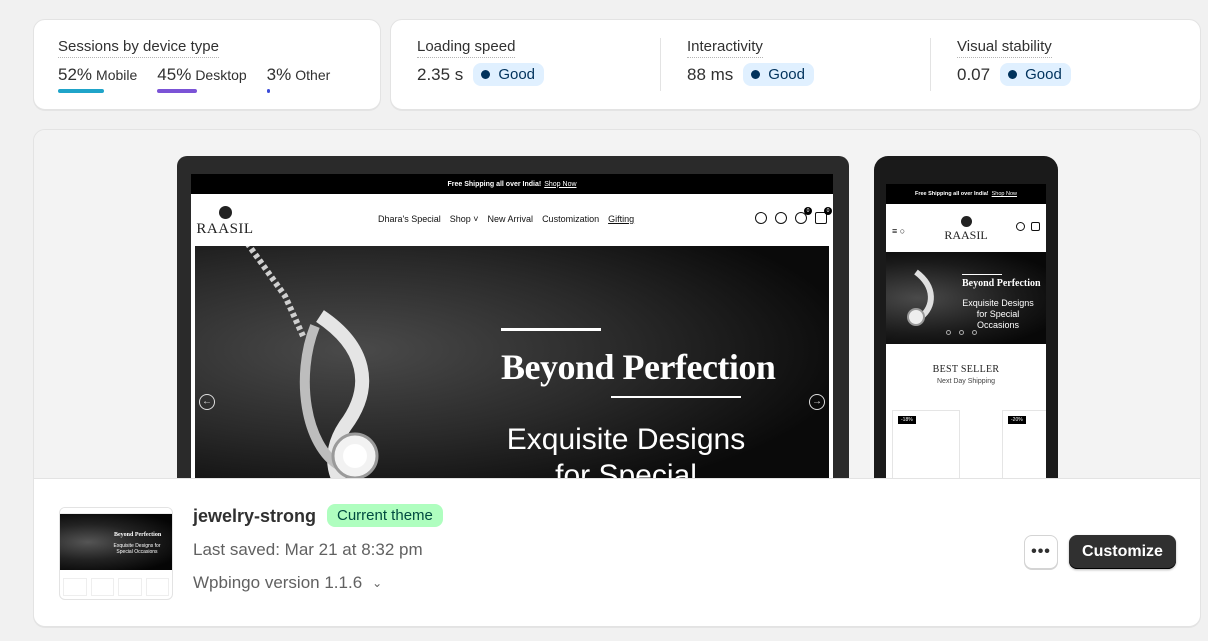  What do you see at coordinates (409, 219) in the screenshot?
I see `nav-link: Dhara's Special` at bounding box center [409, 219].